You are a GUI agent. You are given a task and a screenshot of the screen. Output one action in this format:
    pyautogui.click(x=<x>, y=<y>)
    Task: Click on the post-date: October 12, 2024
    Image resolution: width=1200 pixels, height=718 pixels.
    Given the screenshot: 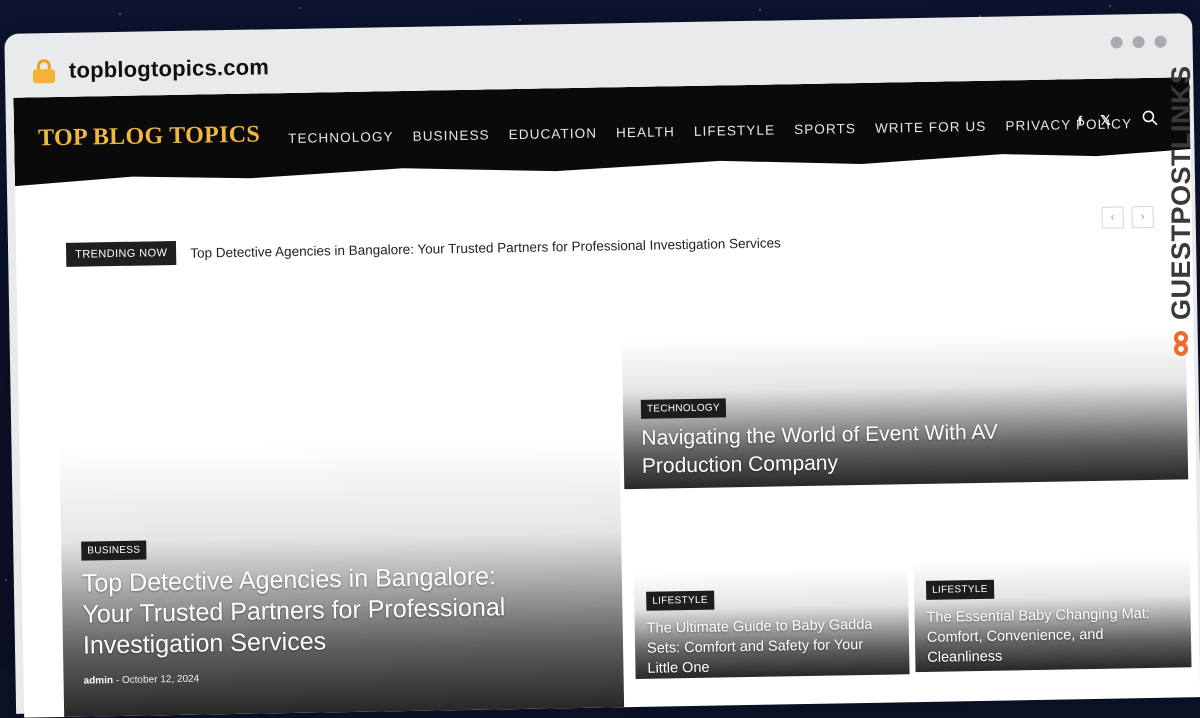 What is the action you would take?
    pyautogui.click(x=160, y=679)
    